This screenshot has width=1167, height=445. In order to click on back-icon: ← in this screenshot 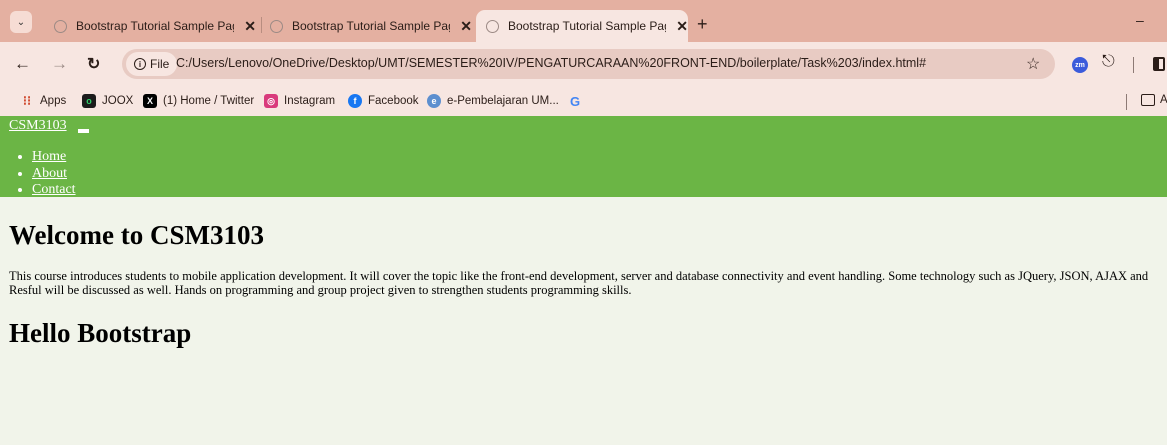, I will do `click(22, 64)`.